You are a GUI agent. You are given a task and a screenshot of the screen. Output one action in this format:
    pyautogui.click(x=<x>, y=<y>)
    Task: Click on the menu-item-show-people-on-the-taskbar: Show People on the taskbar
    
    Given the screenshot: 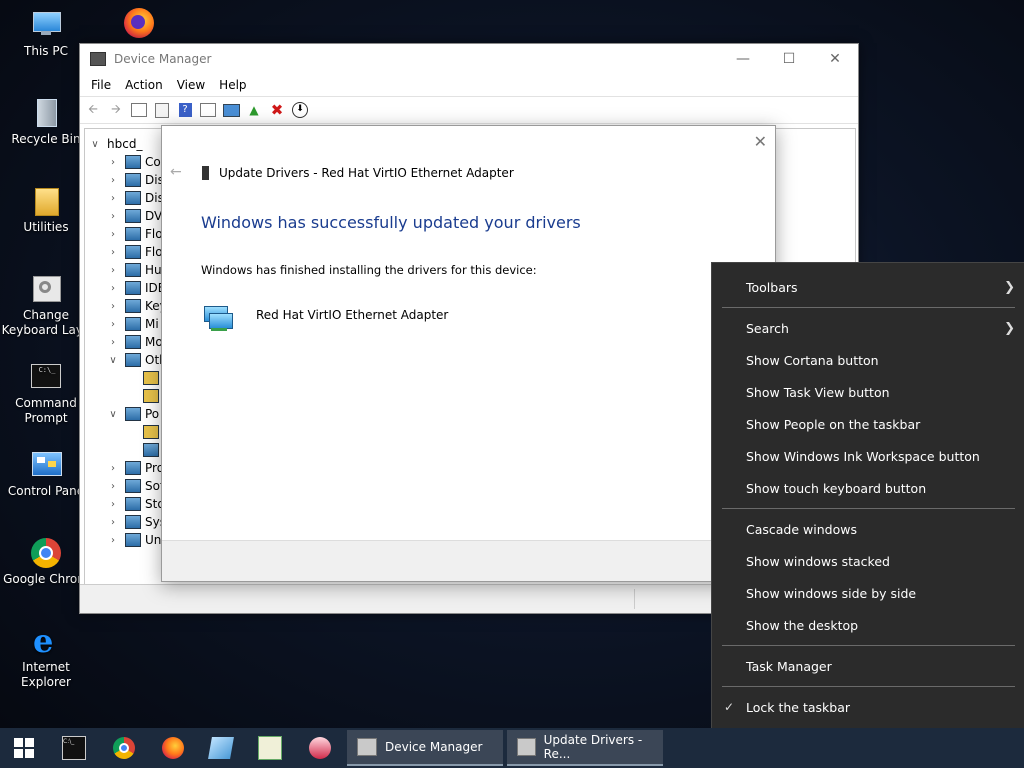 What is the action you would take?
    pyautogui.click(x=868, y=424)
    